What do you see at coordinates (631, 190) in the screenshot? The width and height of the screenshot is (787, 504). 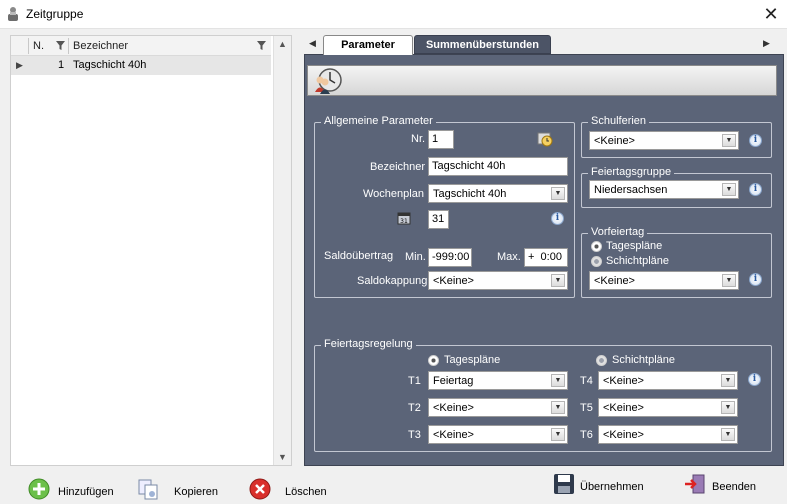 I see `feiertagsgruppe-value: Niedersachsen` at bounding box center [631, 190].